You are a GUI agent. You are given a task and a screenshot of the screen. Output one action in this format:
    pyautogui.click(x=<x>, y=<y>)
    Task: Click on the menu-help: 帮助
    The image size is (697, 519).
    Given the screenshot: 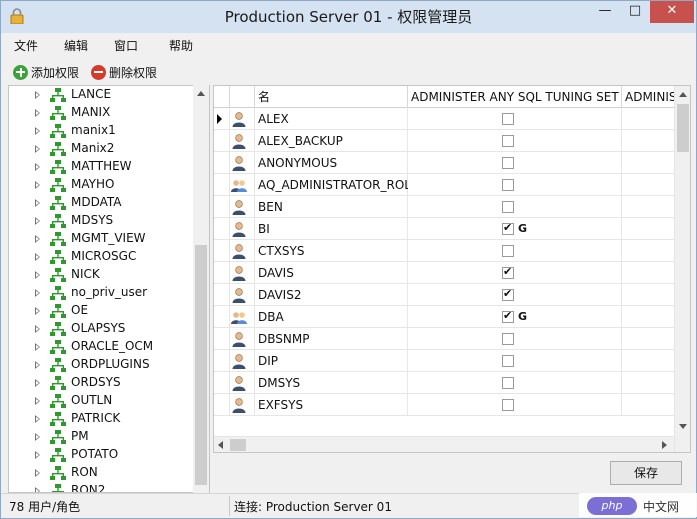 What is the action you would take?
    pyautogui.click(x=181, y=45)
    